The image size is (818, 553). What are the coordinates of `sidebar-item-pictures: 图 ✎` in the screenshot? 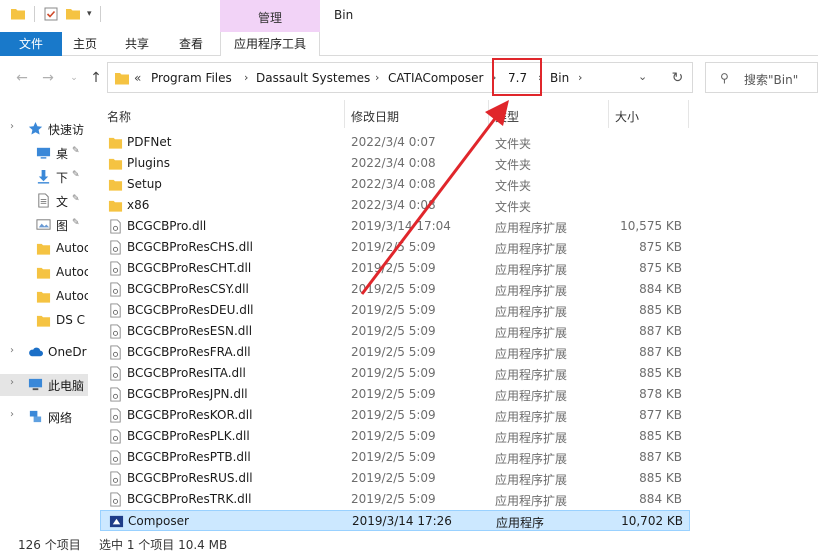 It's located at (44, 225).